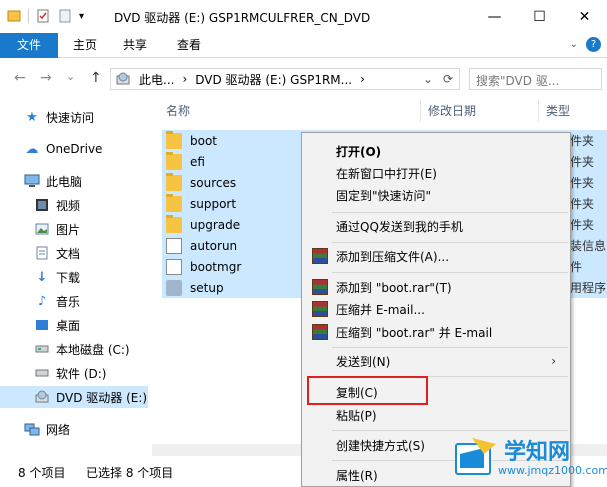 The height and width of the screenshot is (487, 607). I want to click on watermark-title: 学知网, so click(537, 452).